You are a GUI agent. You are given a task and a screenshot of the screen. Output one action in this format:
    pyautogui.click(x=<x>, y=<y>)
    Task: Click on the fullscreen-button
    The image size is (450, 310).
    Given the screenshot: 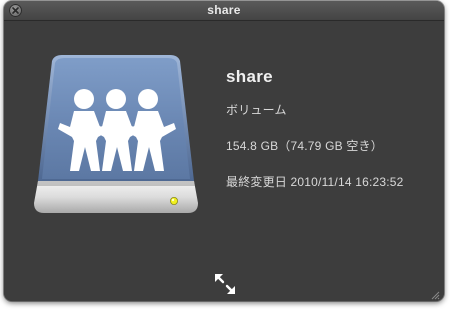 What is the action you would take?
    pyautogui.click(x=225, y=284)
    